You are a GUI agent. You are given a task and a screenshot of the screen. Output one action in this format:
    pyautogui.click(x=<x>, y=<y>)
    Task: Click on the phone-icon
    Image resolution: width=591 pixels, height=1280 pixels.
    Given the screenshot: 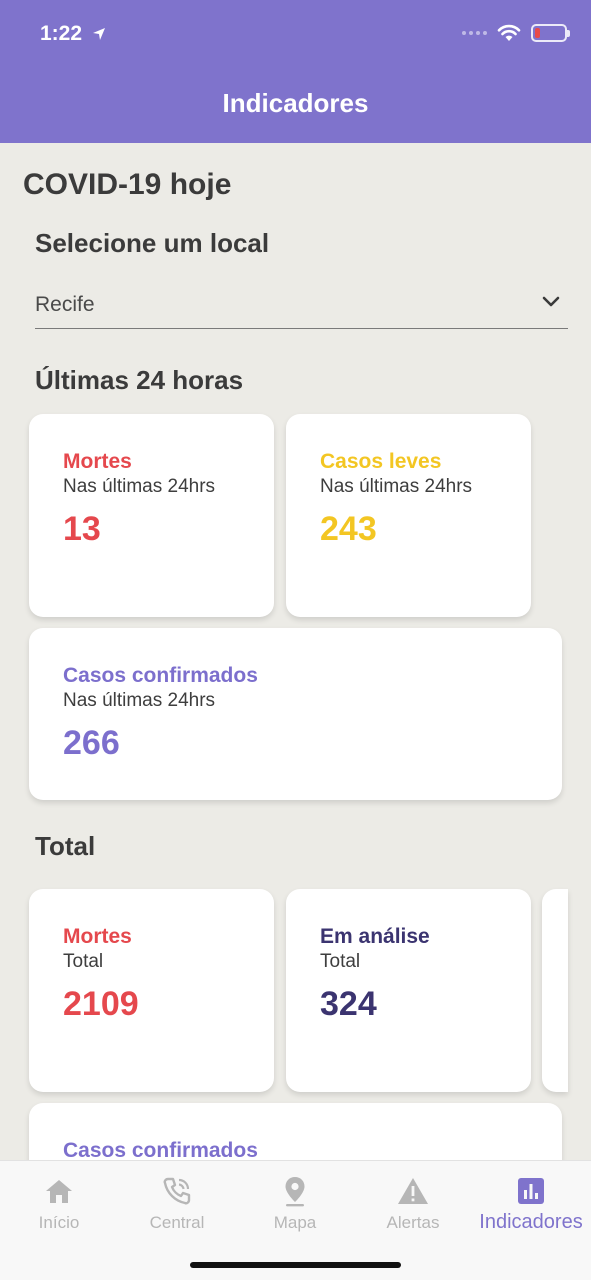 What is the action you would take?
    pyautogui.click(x=177, y=1191)
    